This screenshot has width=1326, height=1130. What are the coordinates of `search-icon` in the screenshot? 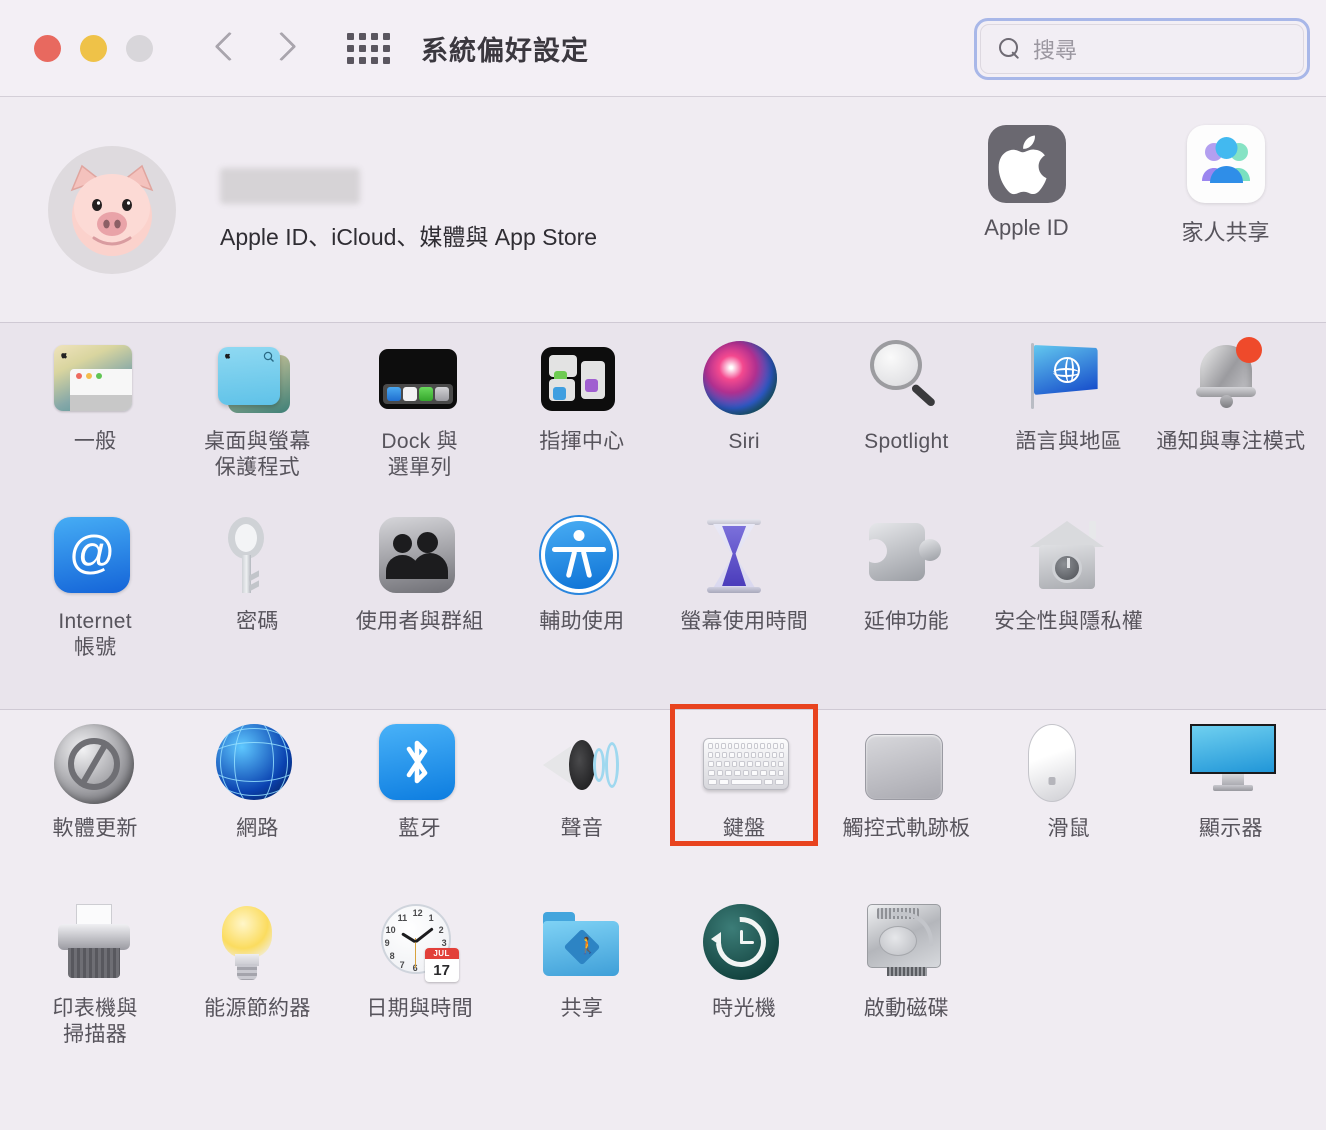 It's located at (1010, 49).